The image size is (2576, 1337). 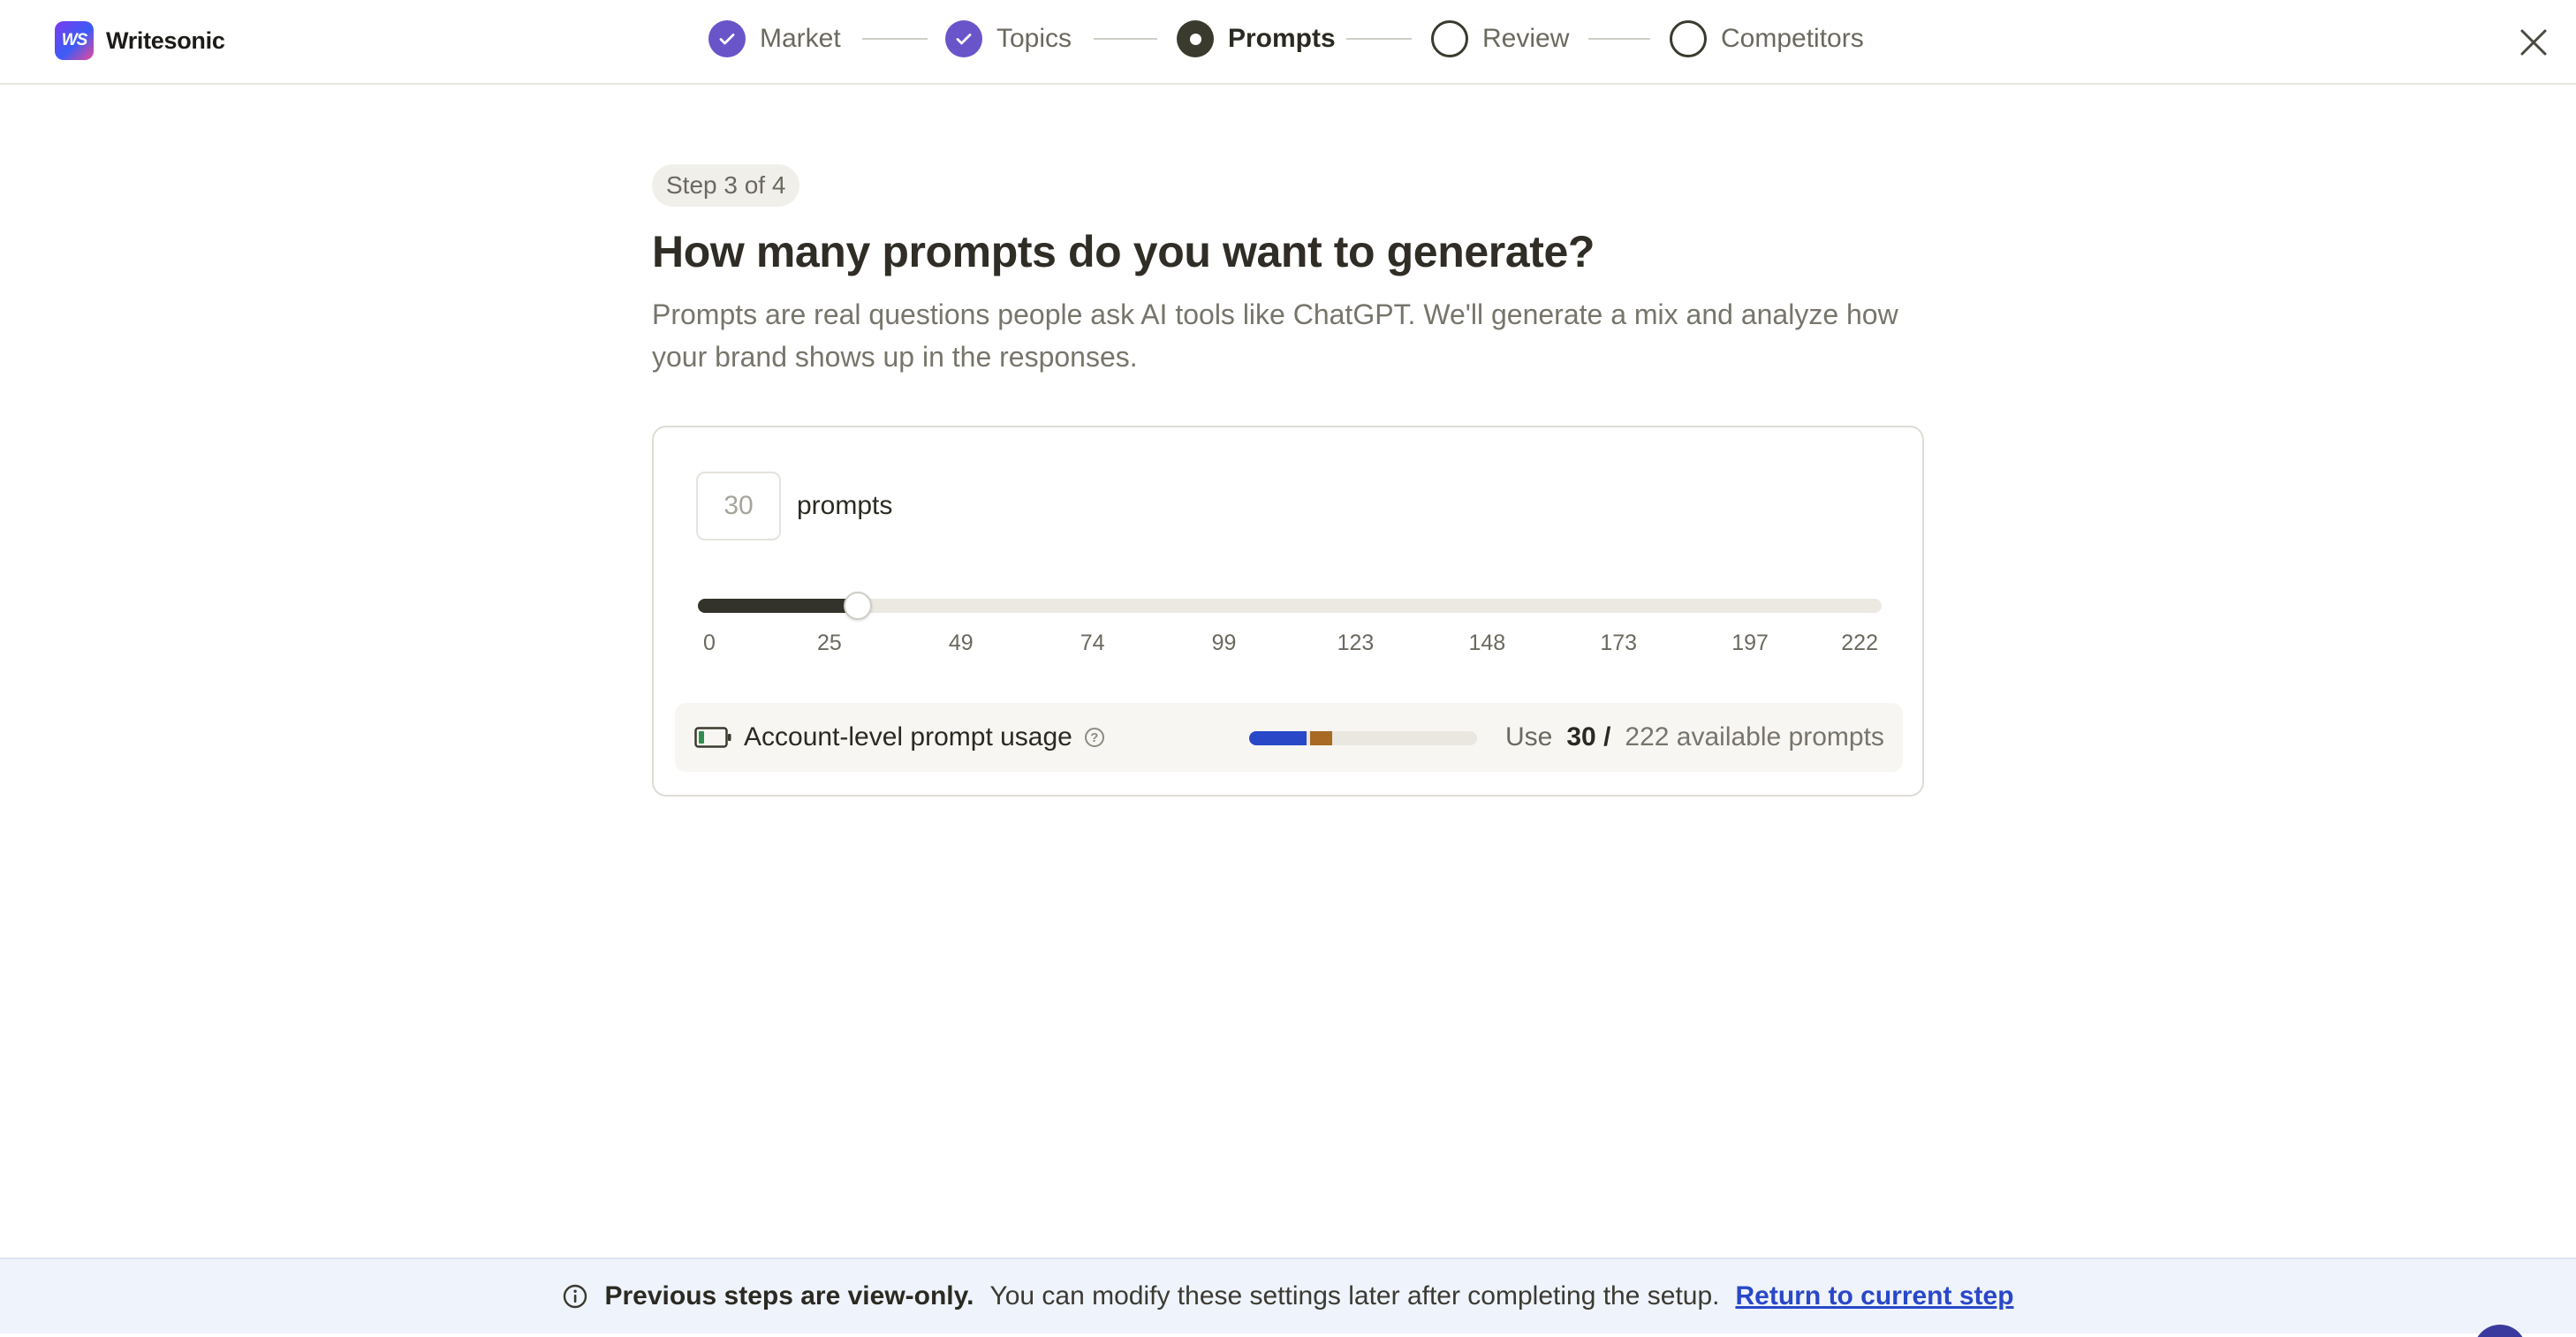 I want to click on step-label: Market, so click(x=801, y=38).